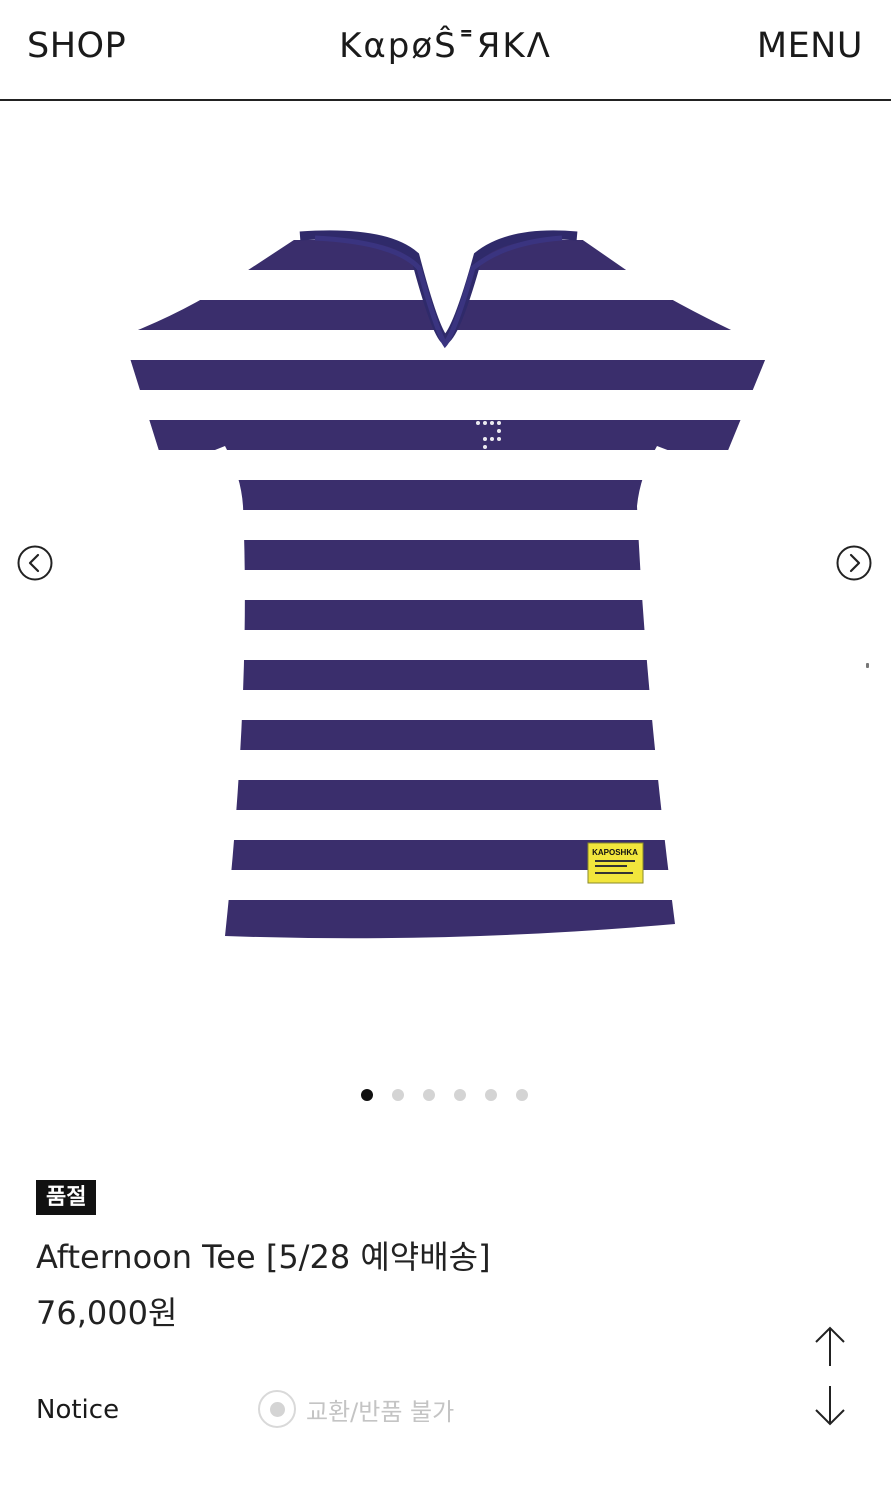  What do you see at coordinates (830, 1347) in the screenshot?
I see `arrow-up-icon` at bounding box center [830, 1347].